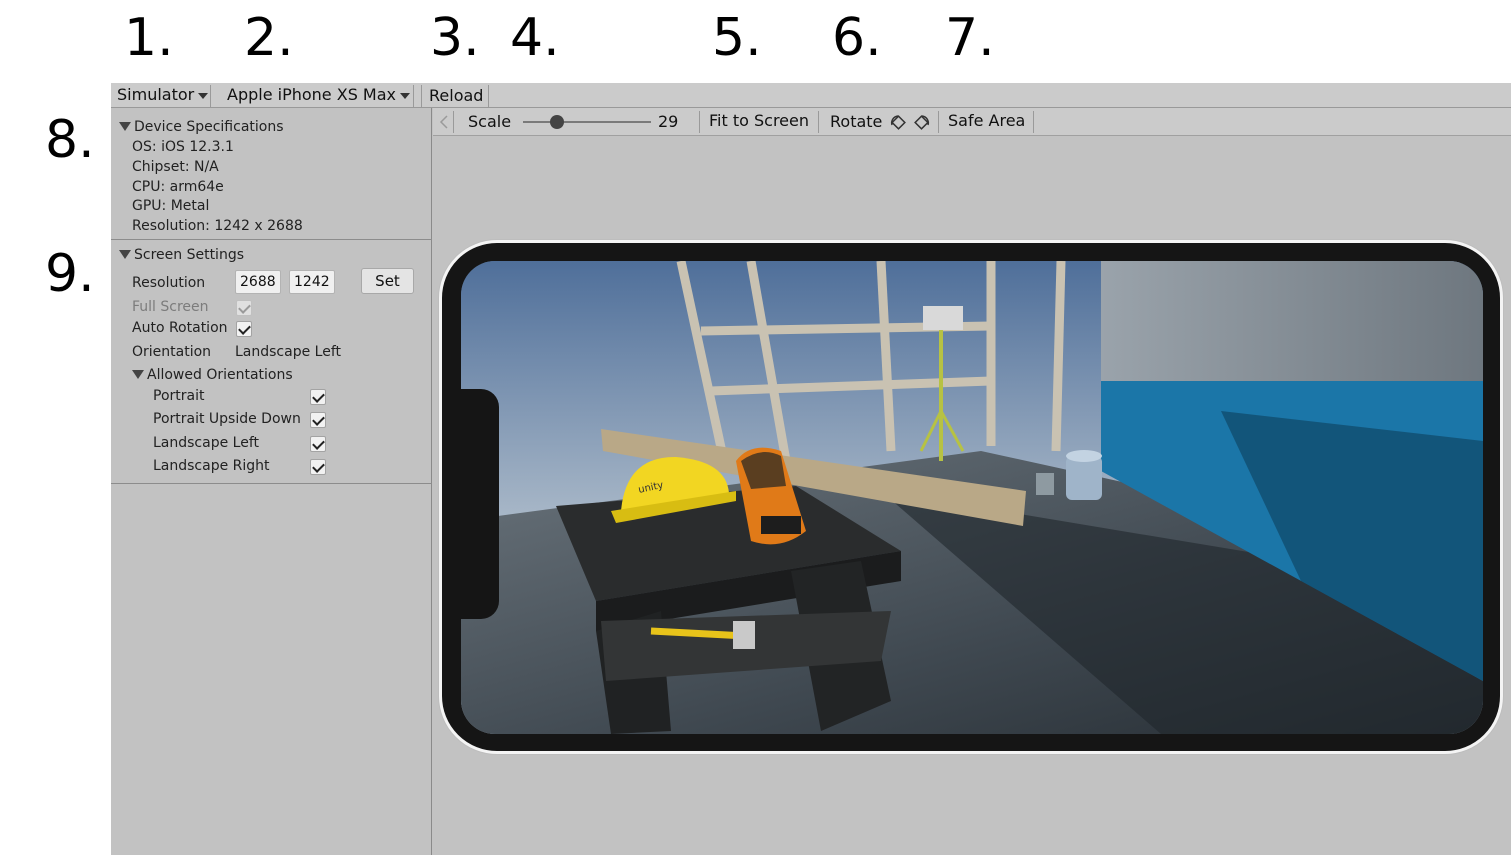  What do you see at coordinates (811, 95) in the screenshot?
I see `simulator-toolbar: Simulator Apple iPhone XS Max Reload` at bounding box center [811, 95].